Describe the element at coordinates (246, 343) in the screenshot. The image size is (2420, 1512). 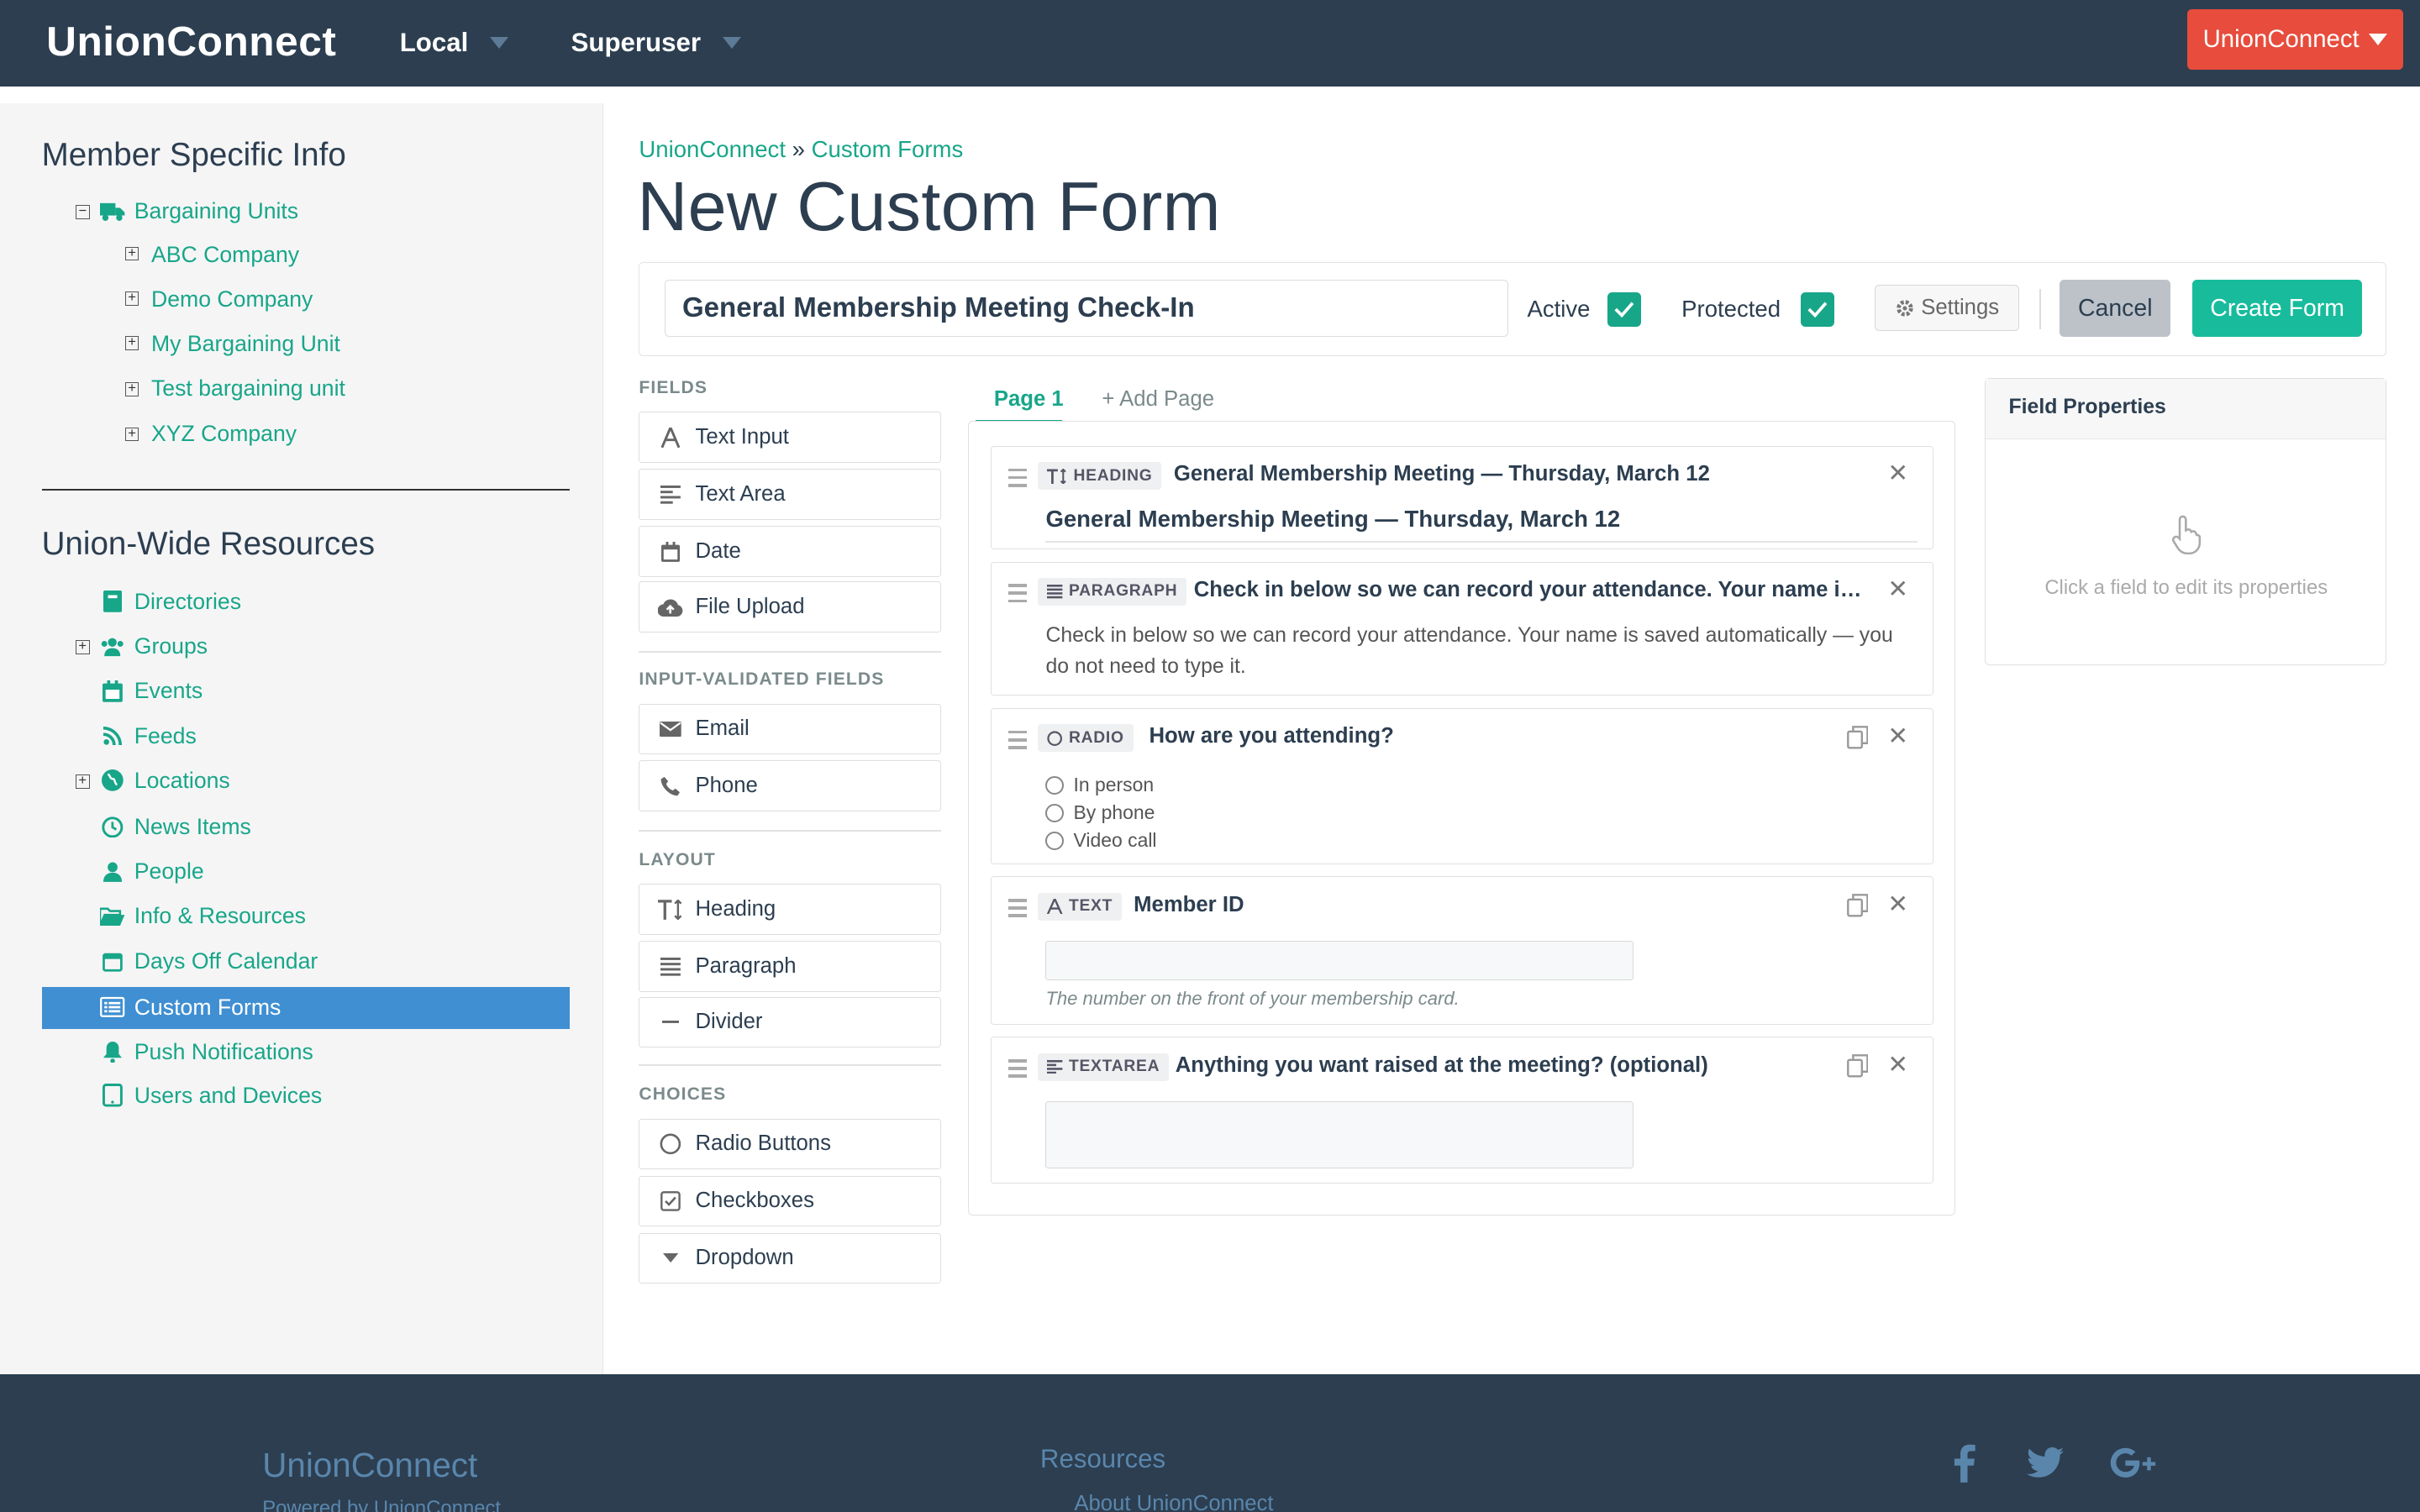
I see `sidebar-unit-my: My Bargaining Unit` at that location.